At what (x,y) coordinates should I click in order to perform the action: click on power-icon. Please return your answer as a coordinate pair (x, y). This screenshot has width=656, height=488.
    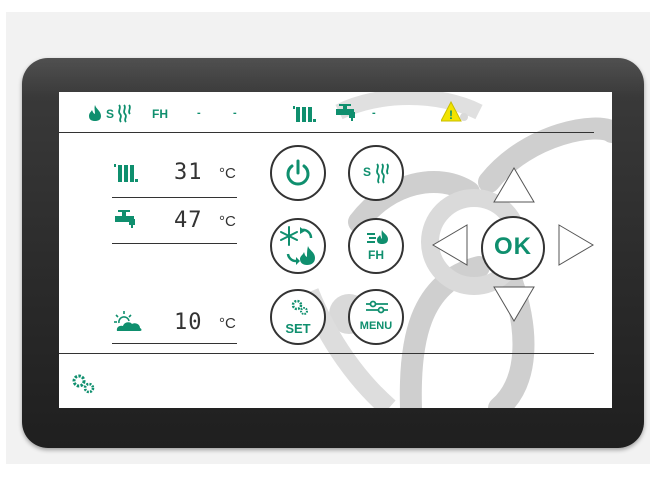
    Looking at the image, I should click on (298, 172).